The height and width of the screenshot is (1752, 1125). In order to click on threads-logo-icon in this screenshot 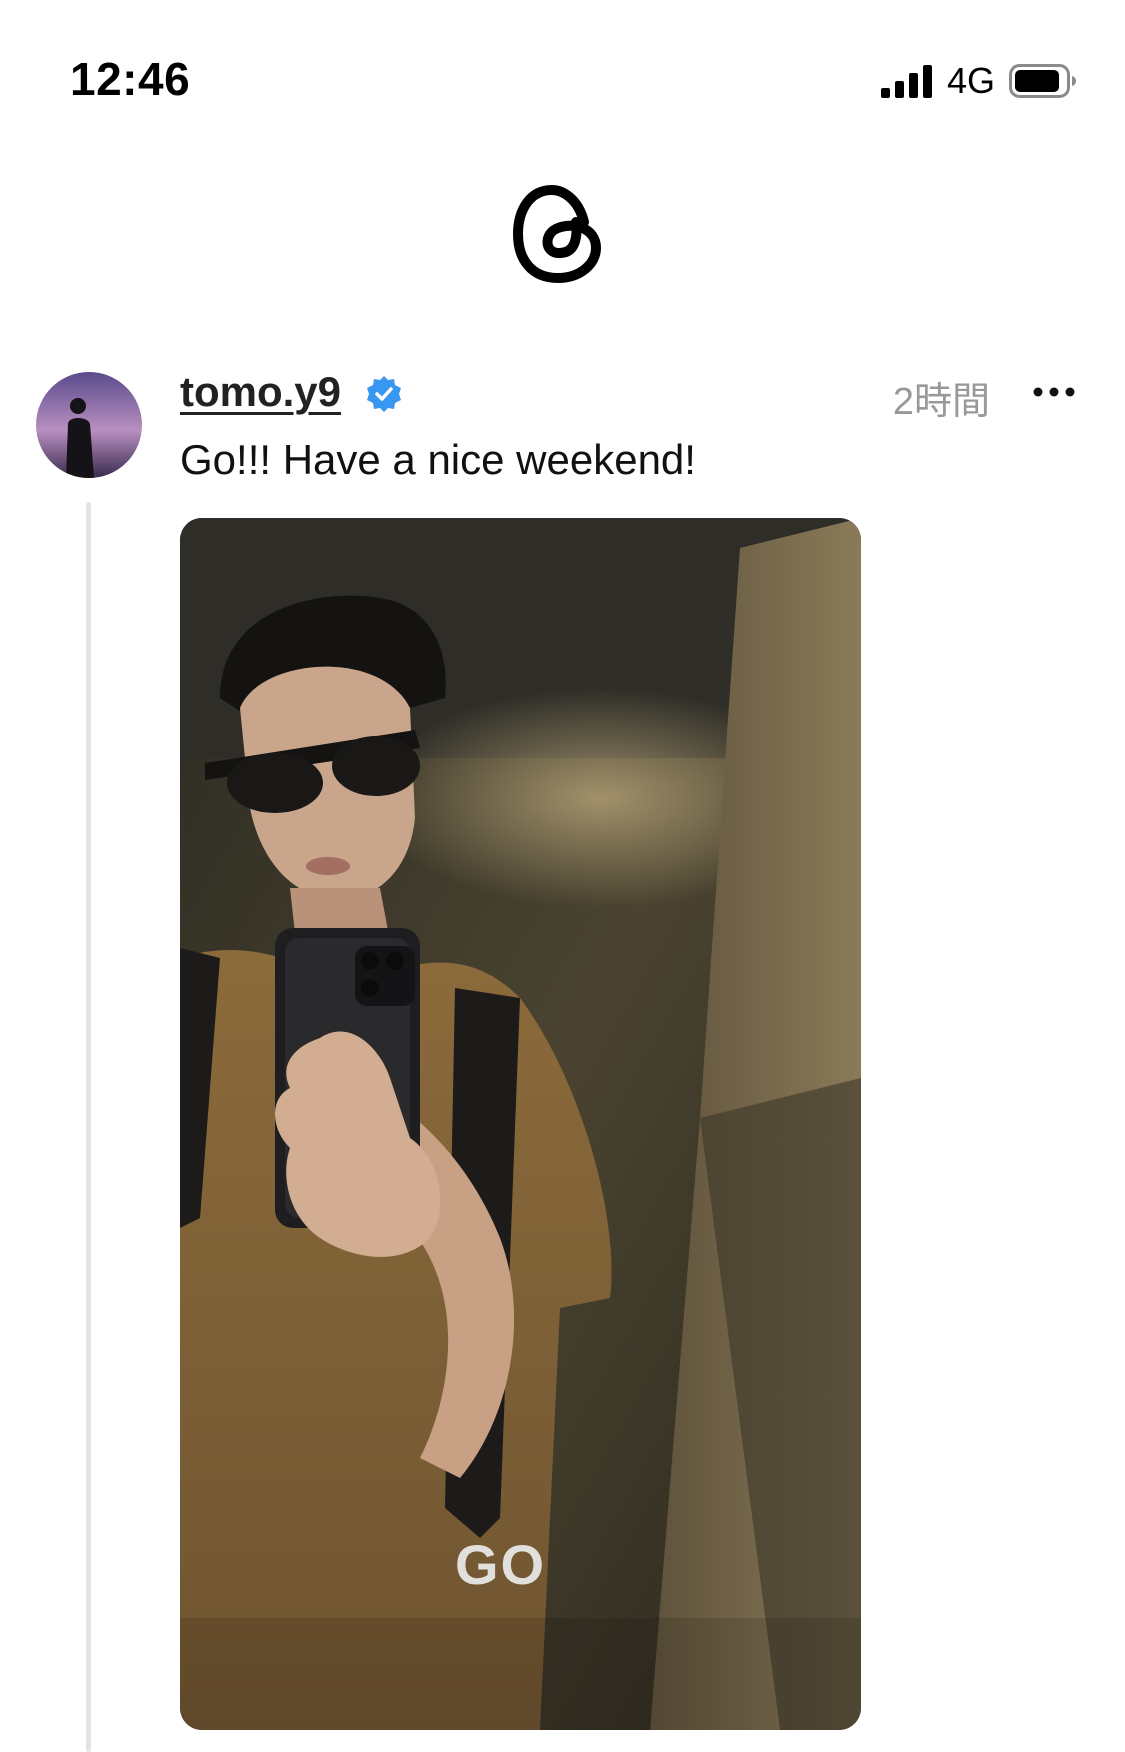, I will do `click(558, 234)`.